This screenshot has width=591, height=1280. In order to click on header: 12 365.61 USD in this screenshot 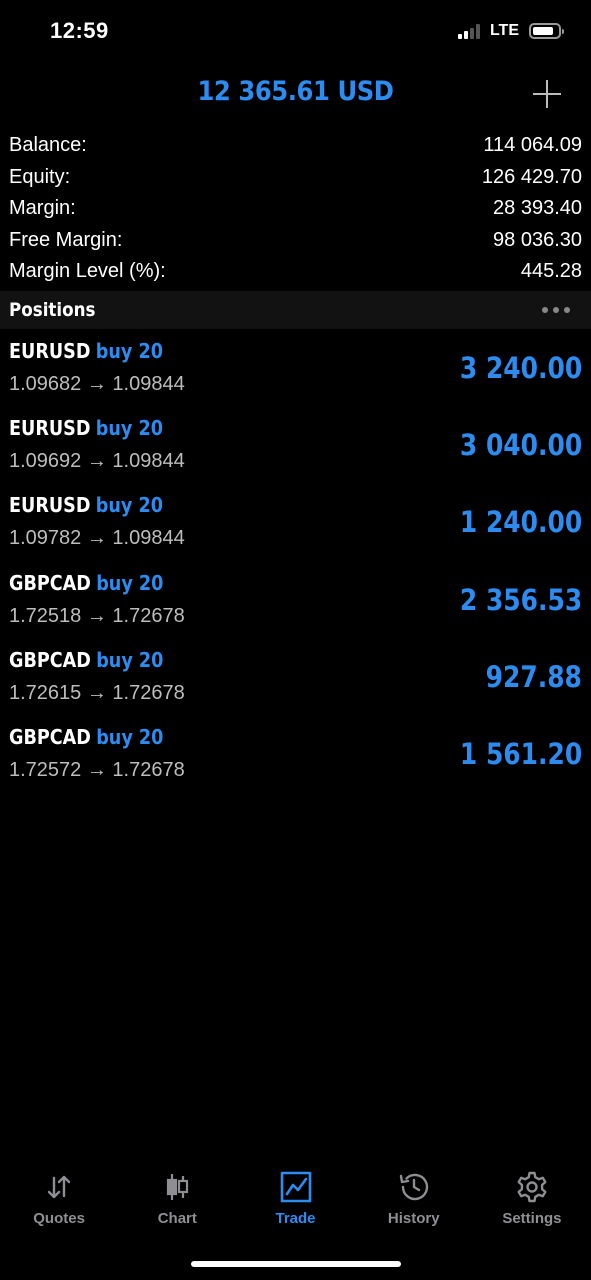, I will do `click(295, 95)`.